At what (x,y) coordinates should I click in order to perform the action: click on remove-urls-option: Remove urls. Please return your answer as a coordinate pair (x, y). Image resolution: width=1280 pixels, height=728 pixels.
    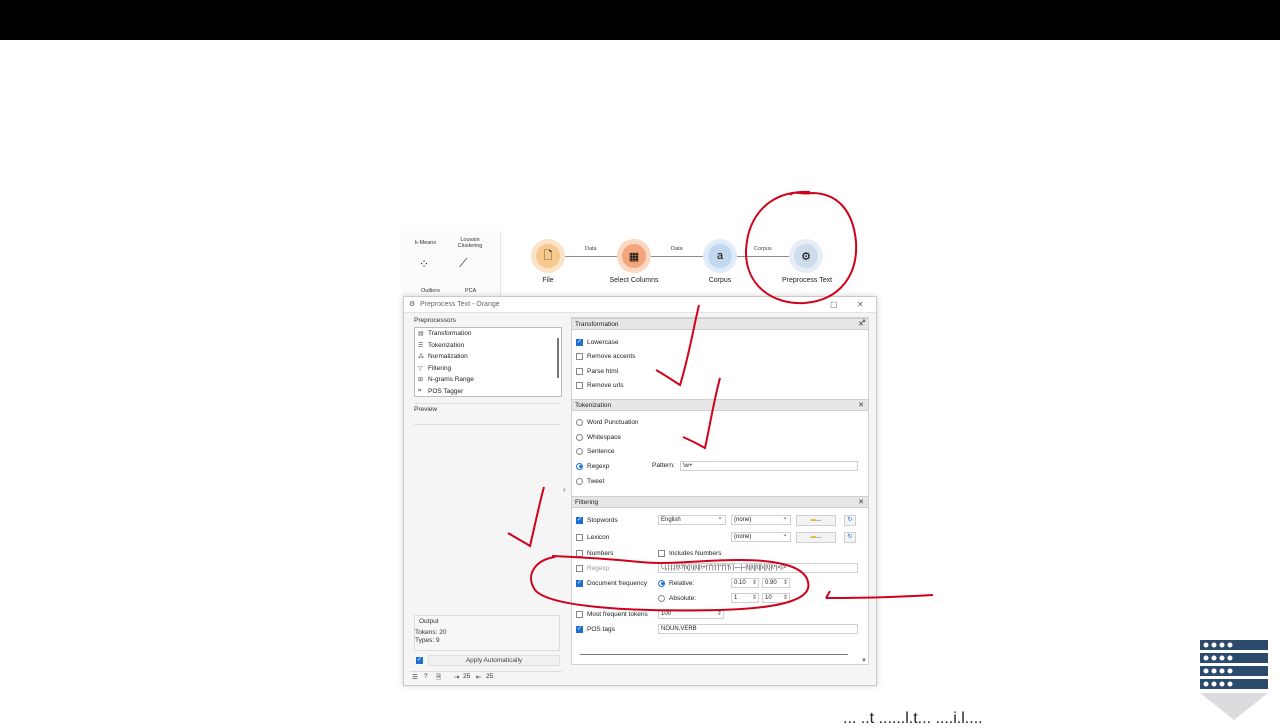
    Looking at the image, I should click on (599, 385).